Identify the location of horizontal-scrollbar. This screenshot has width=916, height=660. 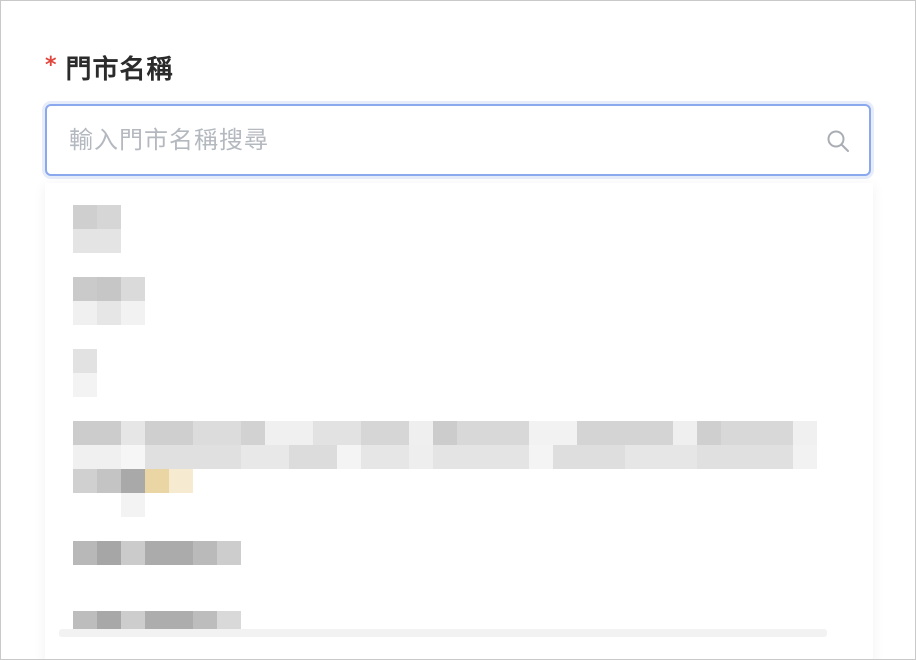
(443, 633).